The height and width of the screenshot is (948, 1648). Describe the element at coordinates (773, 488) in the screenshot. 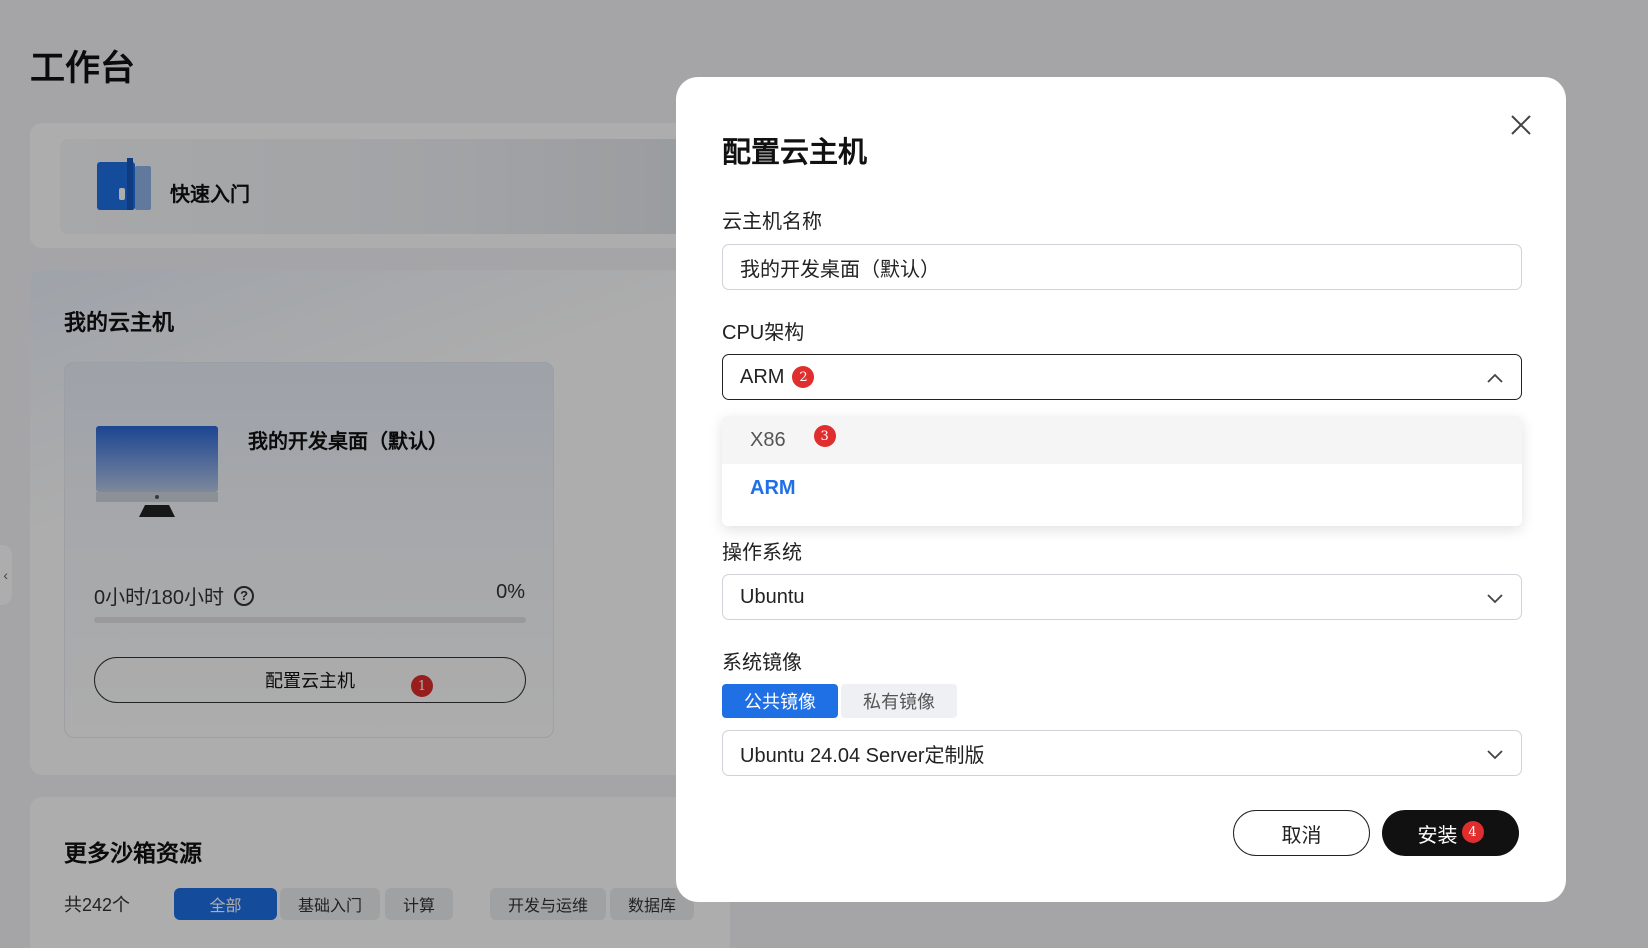

I see `cpu-option-label: ARM` at that location.